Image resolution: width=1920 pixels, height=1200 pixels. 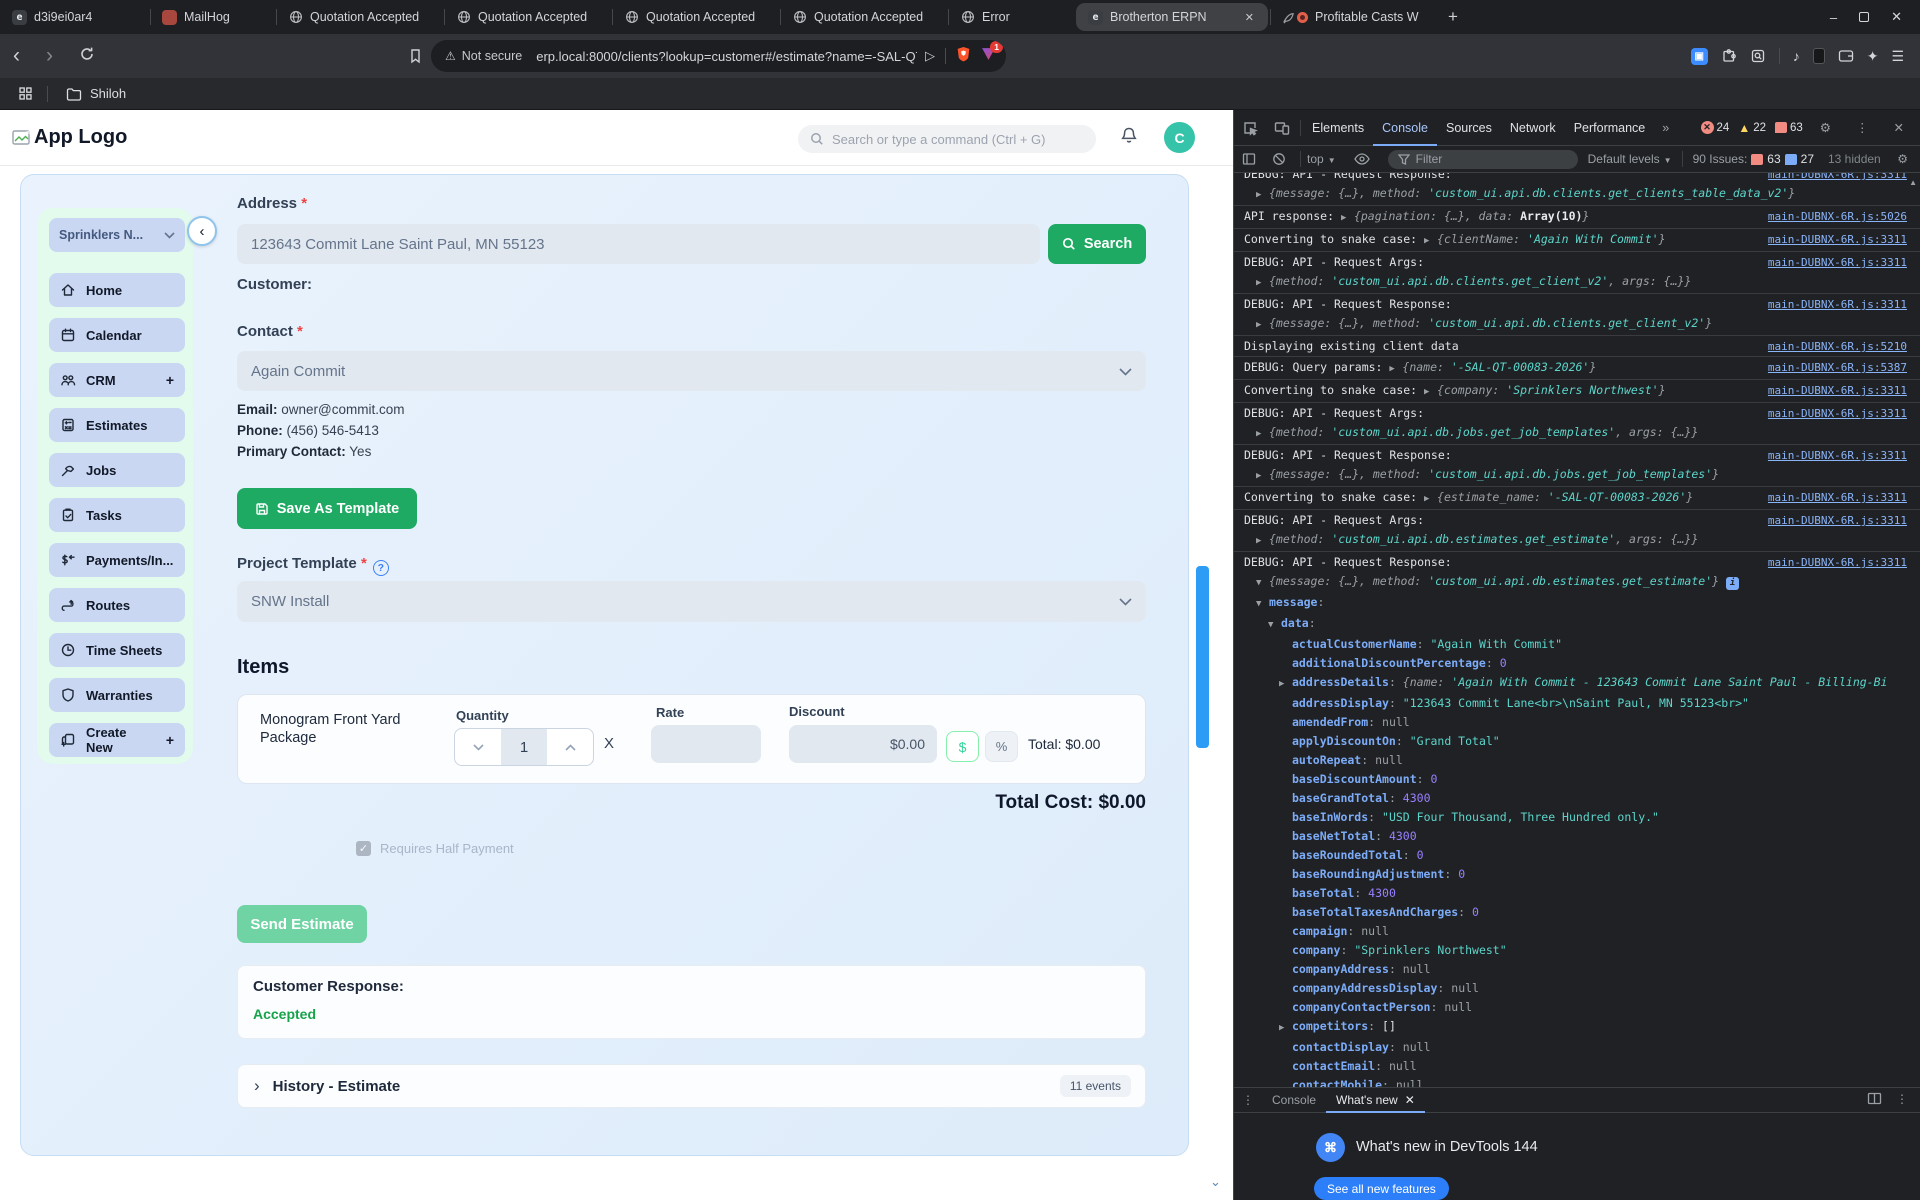 What do you see at coordinates (1250, 128) in the screenshot?
I see `inspect-element-icon` at bounding box center [1250, 128].